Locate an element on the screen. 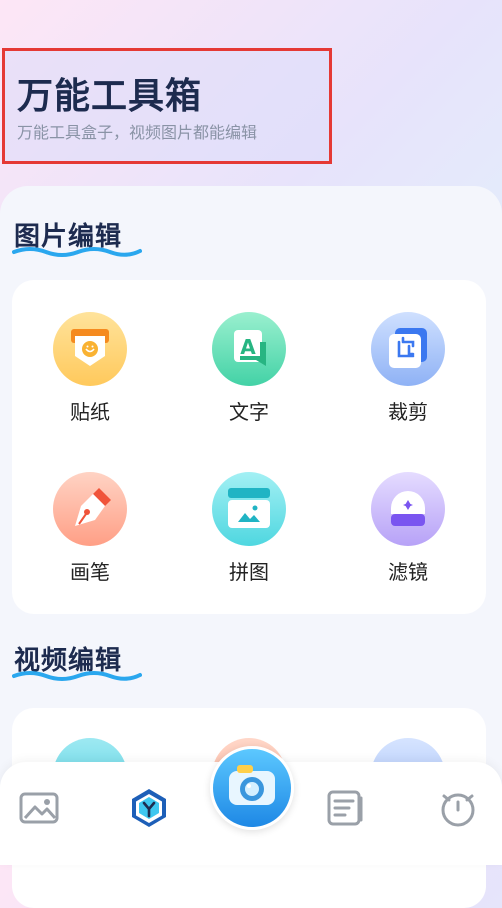 This screenshot has width=502, height=908. tool-sticker: 贴纸 is located at coordinates (90, 368).